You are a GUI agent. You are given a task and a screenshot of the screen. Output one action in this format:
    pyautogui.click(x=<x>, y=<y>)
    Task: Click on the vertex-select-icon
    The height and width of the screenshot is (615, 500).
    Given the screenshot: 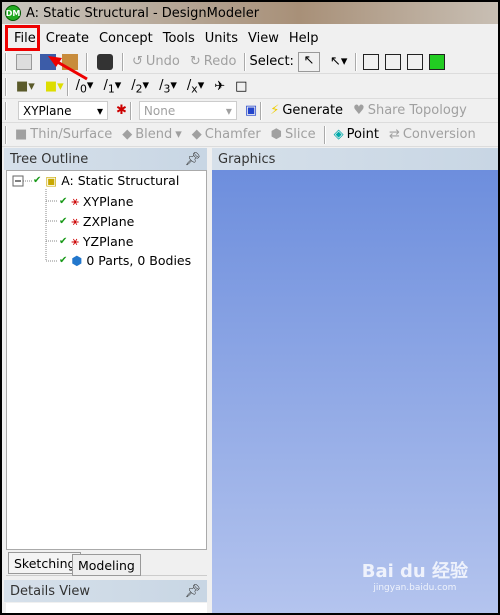 What is the action you would take?
    pyautogui.click(x=371, y=61)
    